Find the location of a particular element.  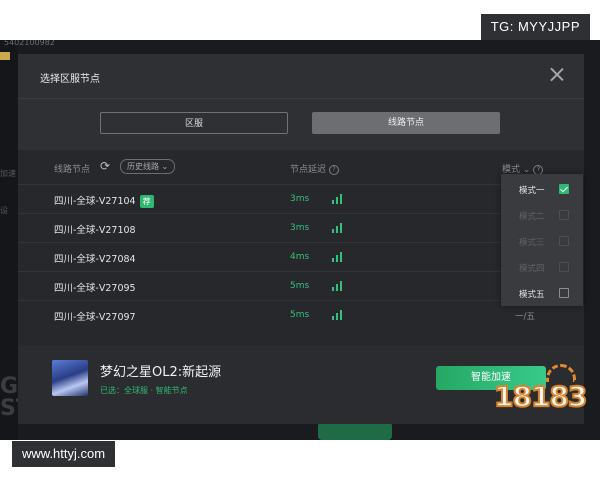

node-name: 四川-全球-V27108 is located at coordinates (95, 230).